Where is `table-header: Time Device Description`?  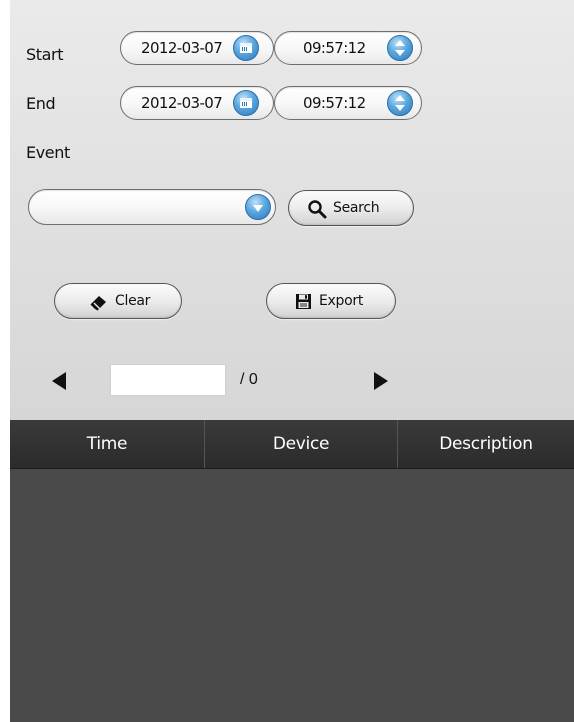
table-header: Time Device Description is located at coordinates (292, 444).